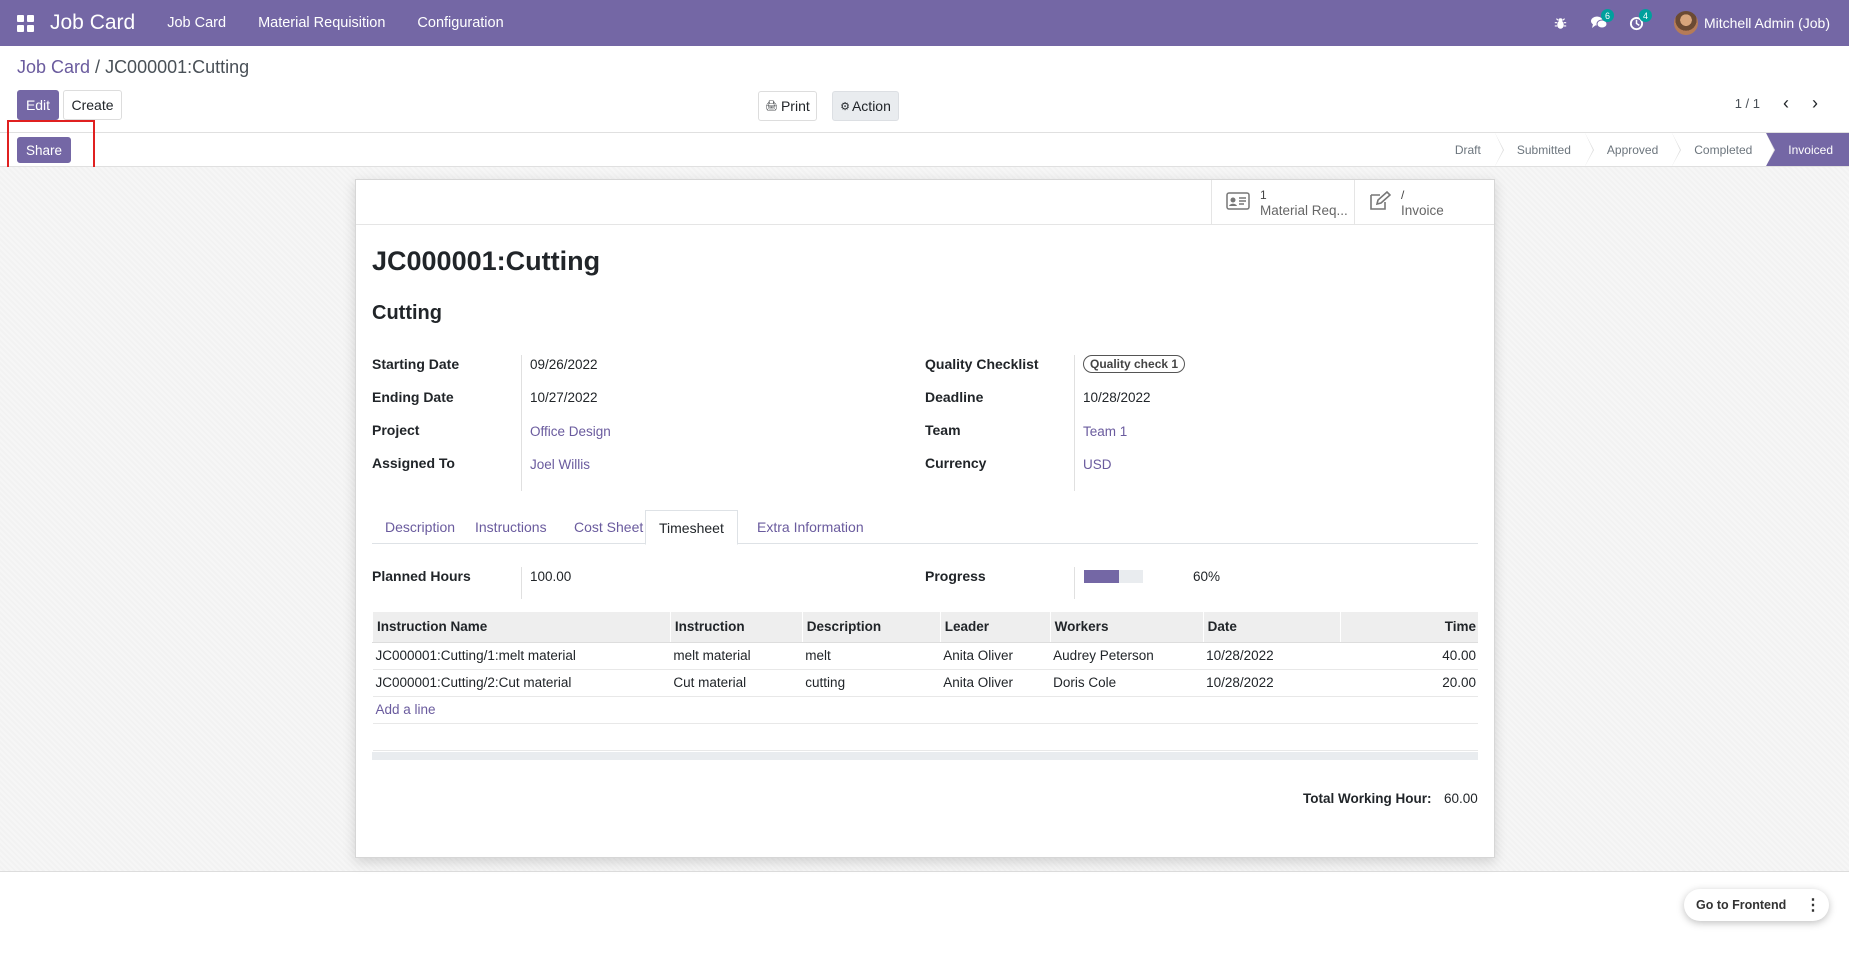  I want to click on progress-separator, so click(1074, 583).